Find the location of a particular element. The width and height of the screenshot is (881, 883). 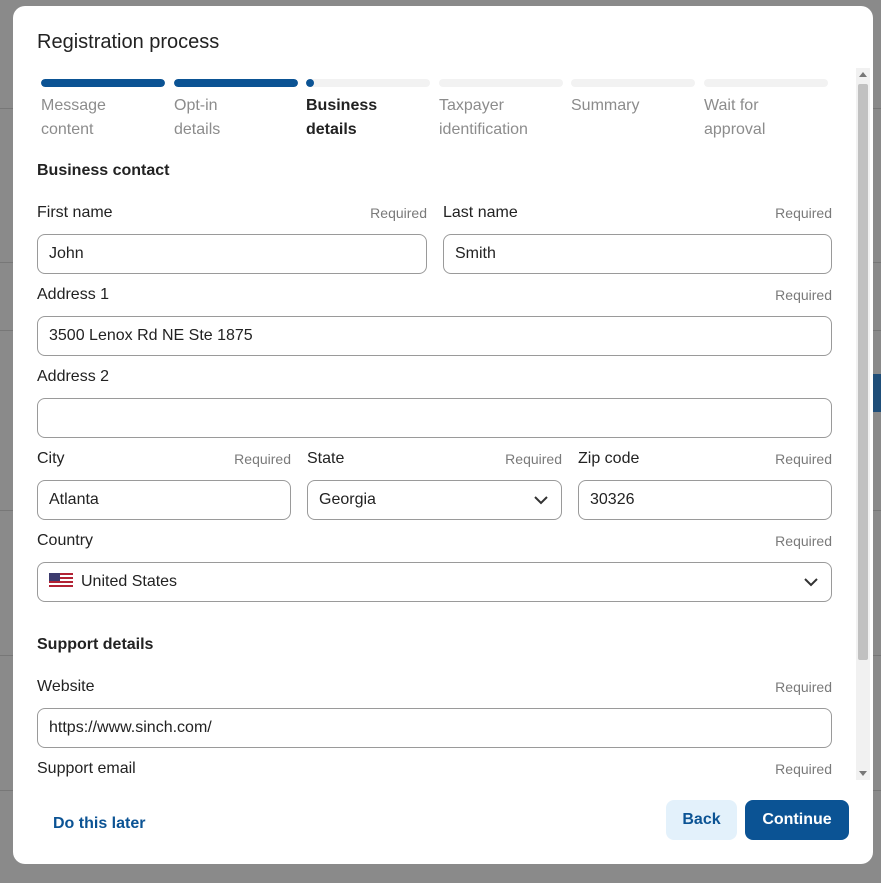

vertical-scrollbar is located at coordinates (863, 424).